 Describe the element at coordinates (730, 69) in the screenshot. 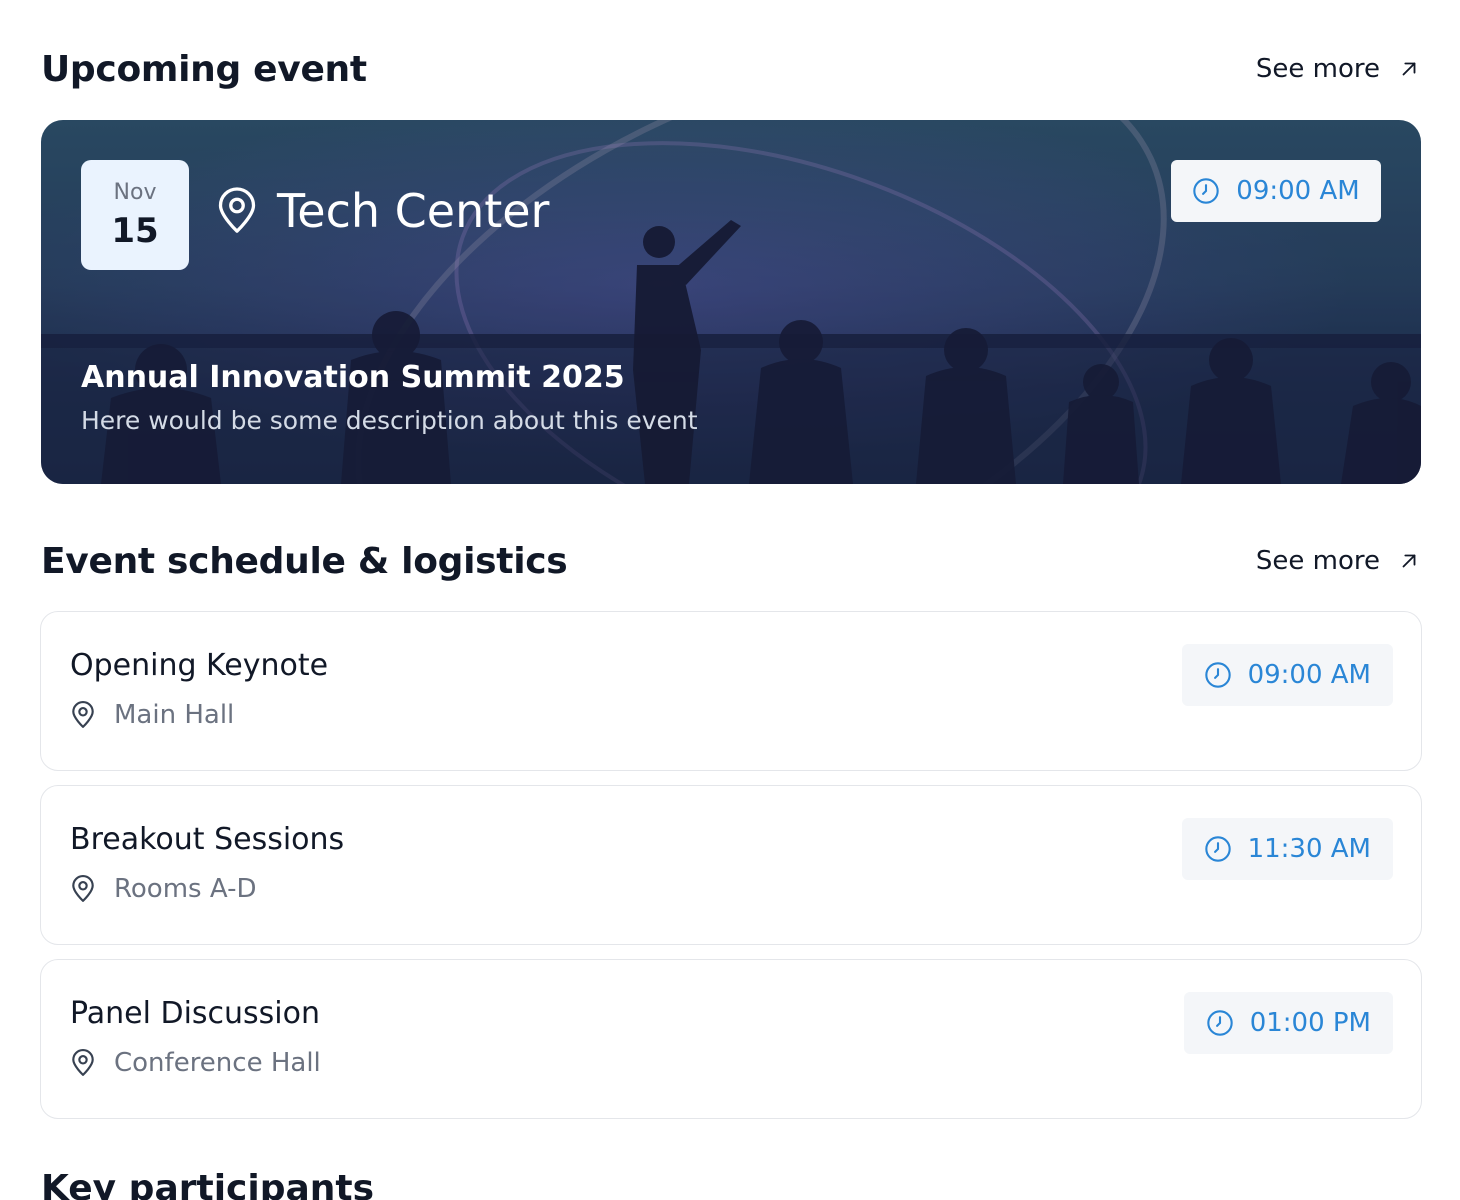

I see `upcoming-section-header: Upcoming event See more` at that location.